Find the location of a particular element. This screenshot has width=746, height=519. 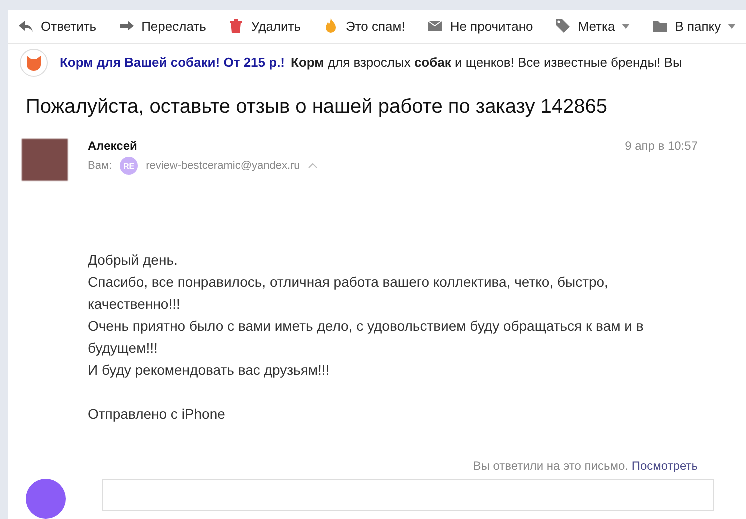

recipient-avatar: RE is located at coordinates (129, 166).